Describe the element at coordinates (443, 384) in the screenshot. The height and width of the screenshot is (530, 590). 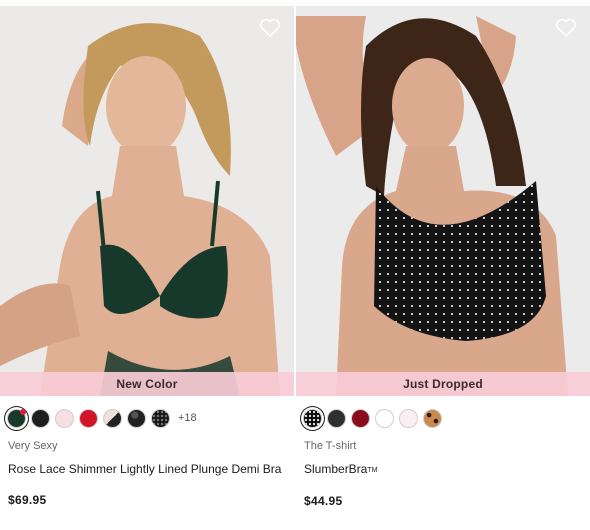
I see `product-badge: Just Dropped` at that location.